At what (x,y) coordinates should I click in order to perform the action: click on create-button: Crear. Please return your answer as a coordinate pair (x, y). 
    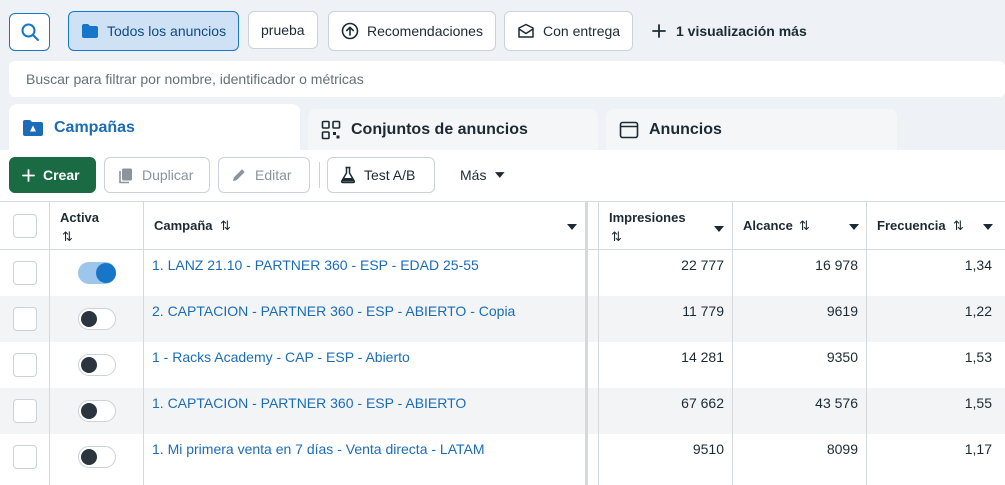
    Looking at the image, I should click on (52, 175).